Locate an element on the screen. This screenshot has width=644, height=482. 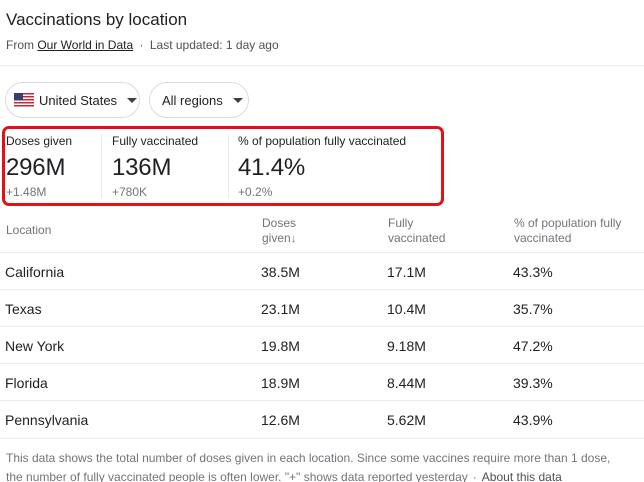
table-row: New York 19.8M 9.18M 47.2% is located at coordinates (322, 344).